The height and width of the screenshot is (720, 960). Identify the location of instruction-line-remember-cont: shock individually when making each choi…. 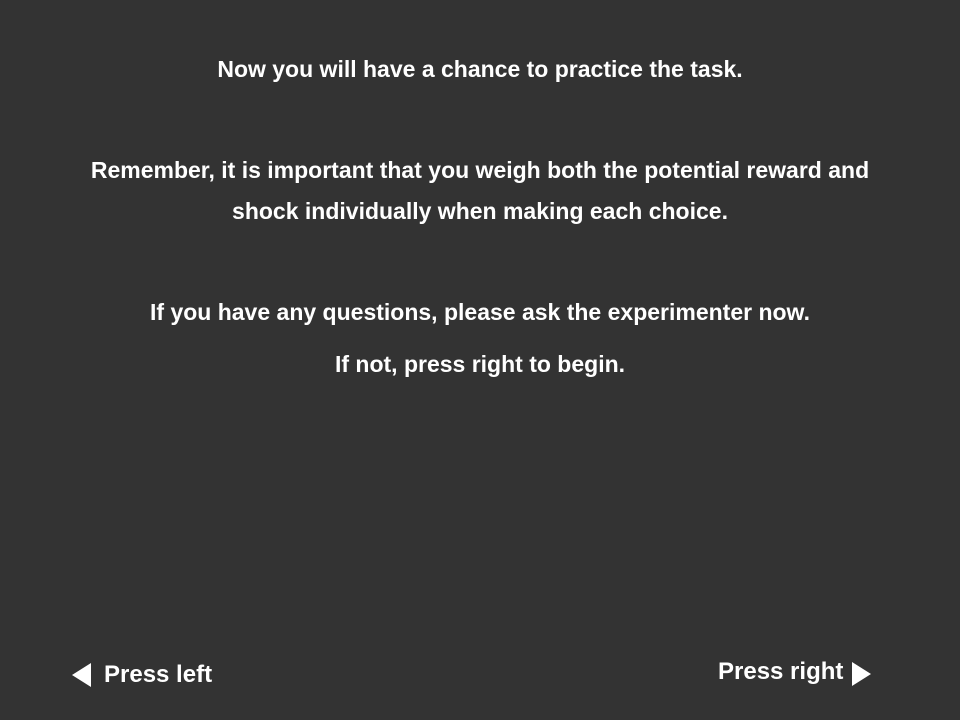
(480, 211).